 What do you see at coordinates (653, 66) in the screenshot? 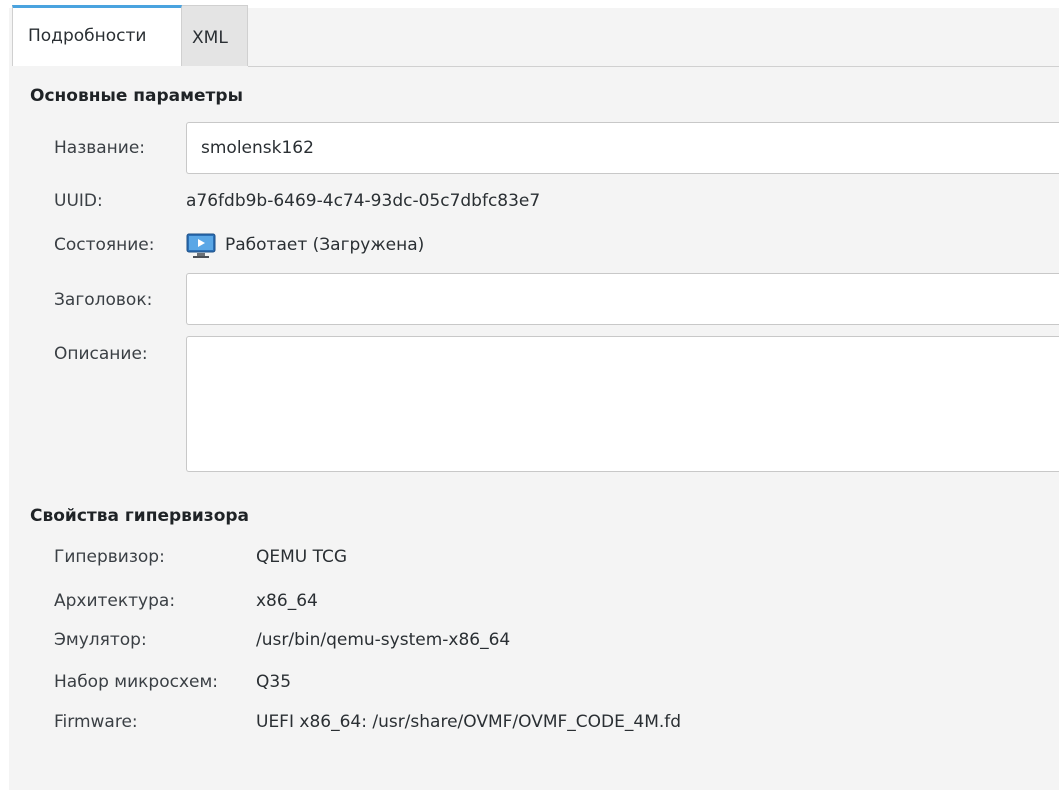
I see `tab-divider` at bounding box center [653, 66].